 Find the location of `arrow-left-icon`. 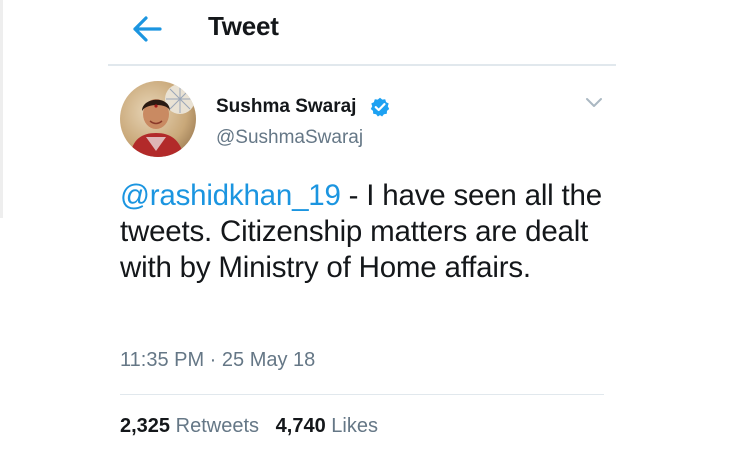

arrow-left-icon is located at coordinates (147, 29).